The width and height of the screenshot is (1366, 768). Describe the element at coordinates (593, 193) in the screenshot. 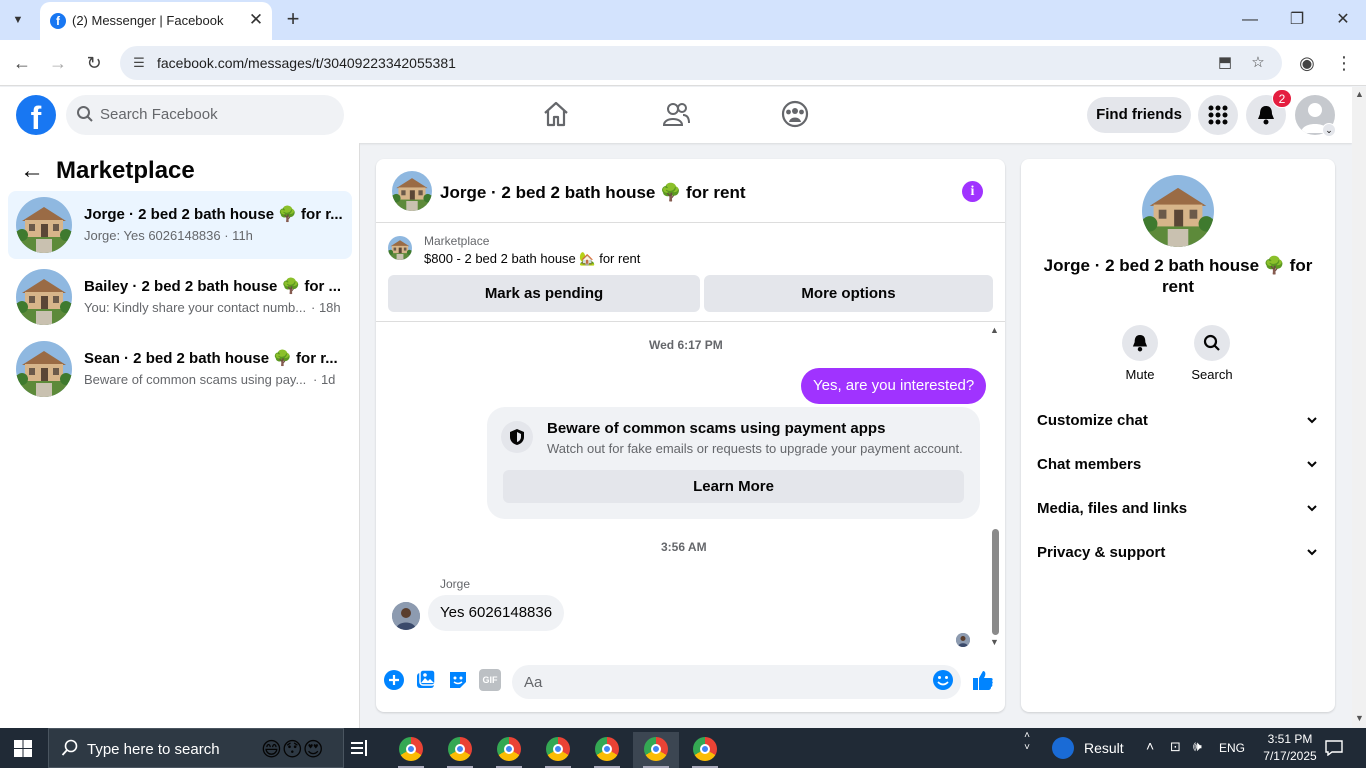

I see `chat-title: Jorge · 2 bed 2 bath house 🌳 for rent` at that location.